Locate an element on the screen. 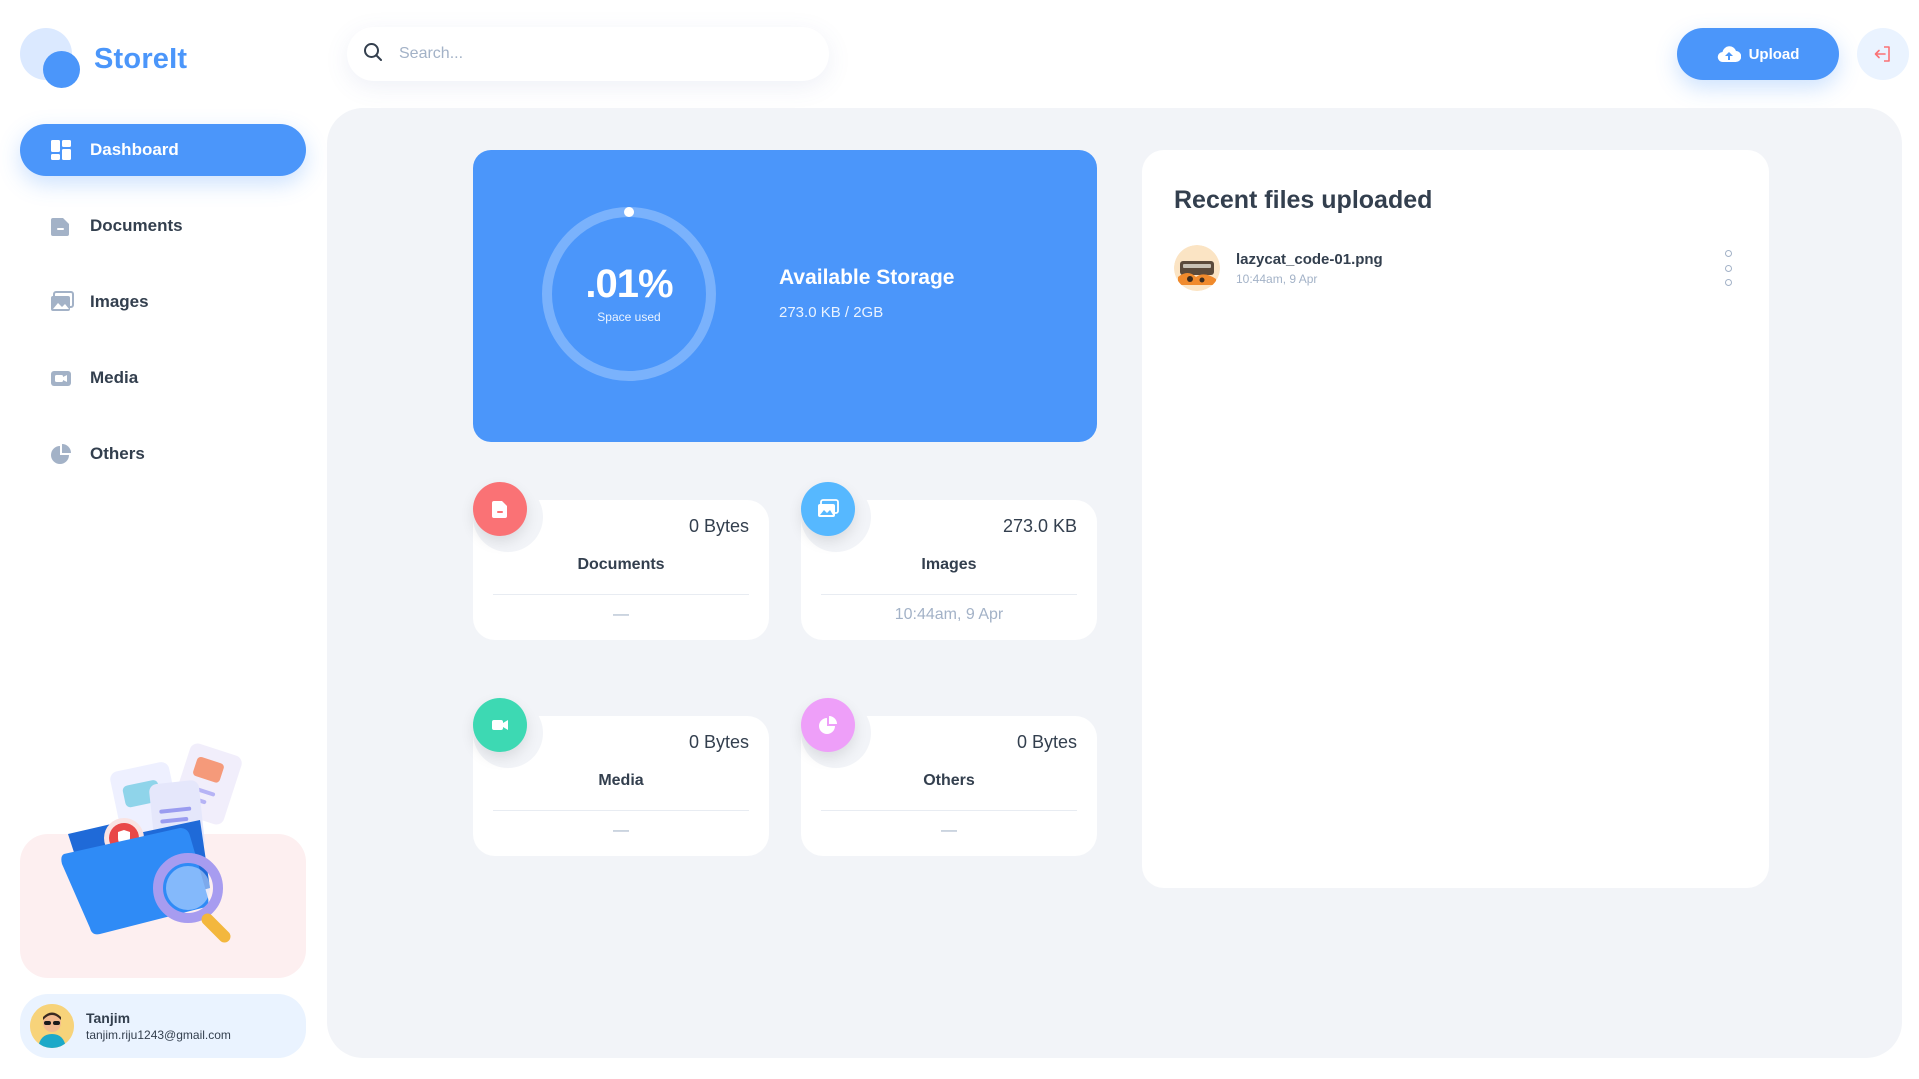  app-logo: StoreIt is located at coordinates (103, 59).